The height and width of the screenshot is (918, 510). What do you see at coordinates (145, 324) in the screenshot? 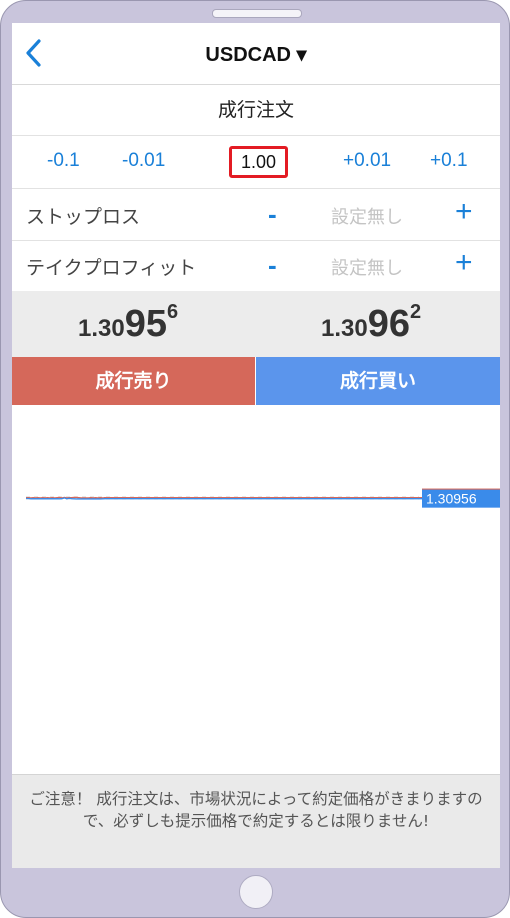
I see `sell-price-big: 95` at bounding box center [145, 324].